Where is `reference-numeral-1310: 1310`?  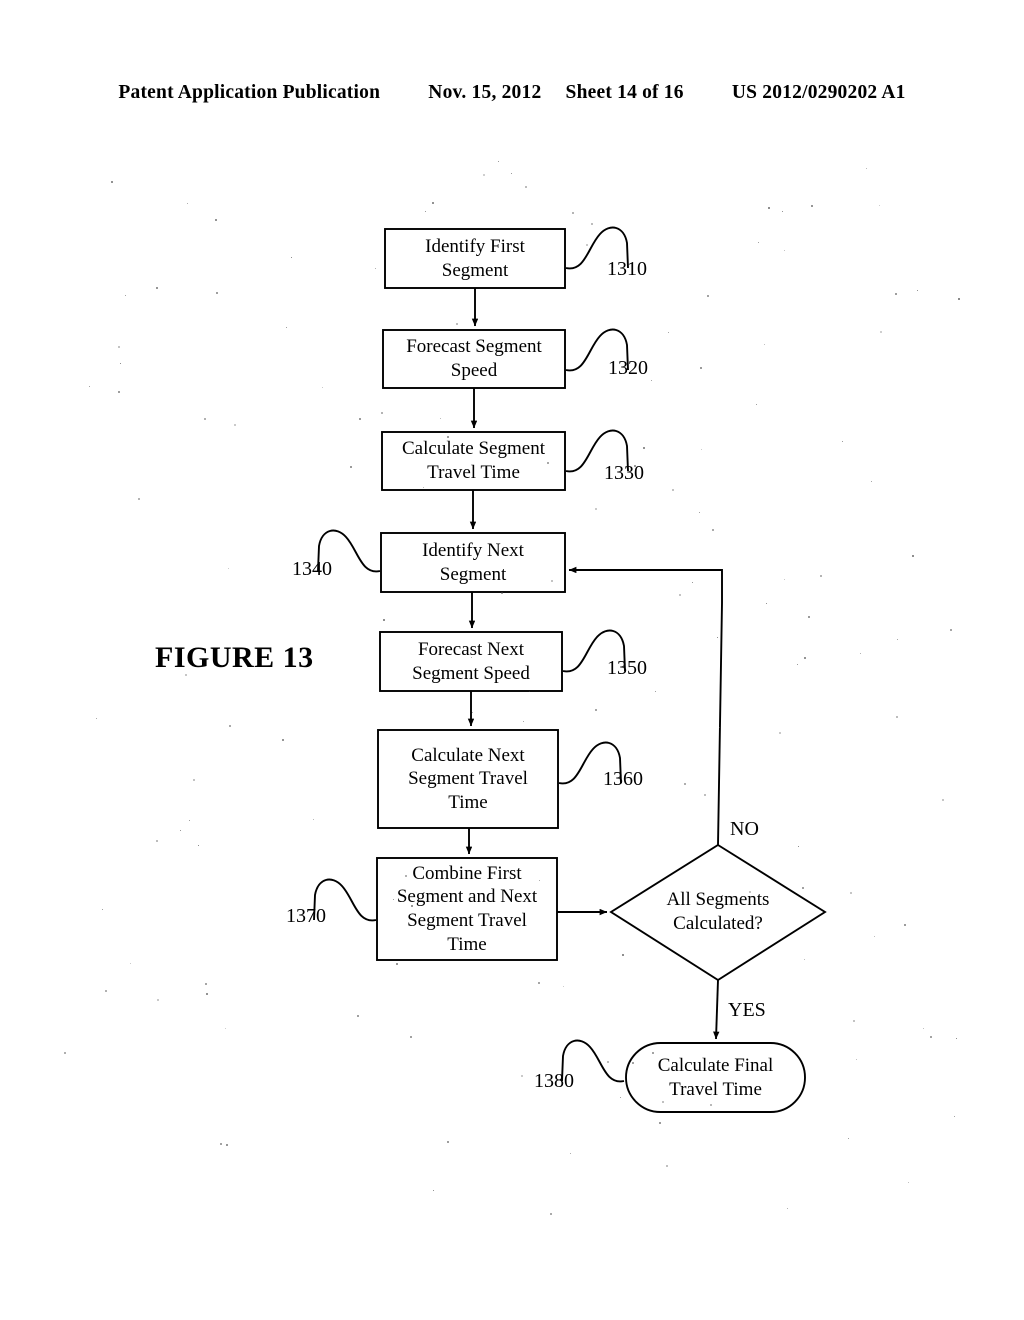
reference-numeral-1310: 1310 is located at coordinates (627, 269).